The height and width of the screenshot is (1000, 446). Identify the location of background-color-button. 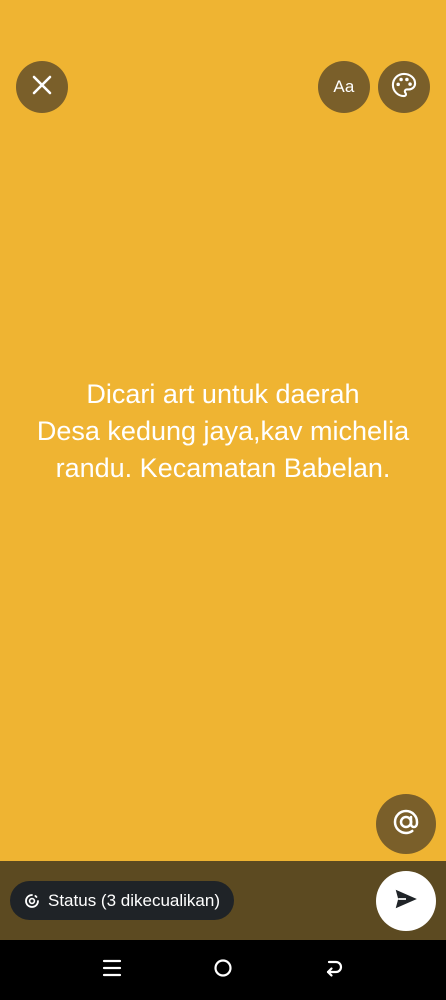
(404, 87).